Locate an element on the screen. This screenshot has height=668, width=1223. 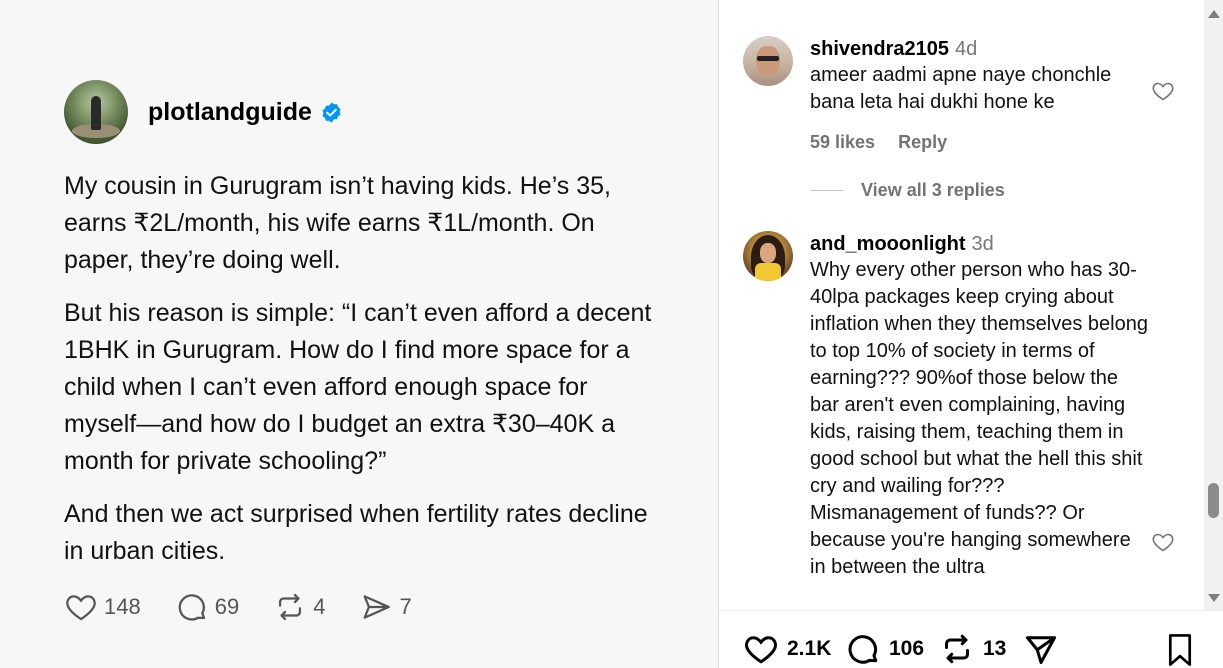
bottom-action-bar: 2.1K 106 13 is located at coordinates (971, 639).